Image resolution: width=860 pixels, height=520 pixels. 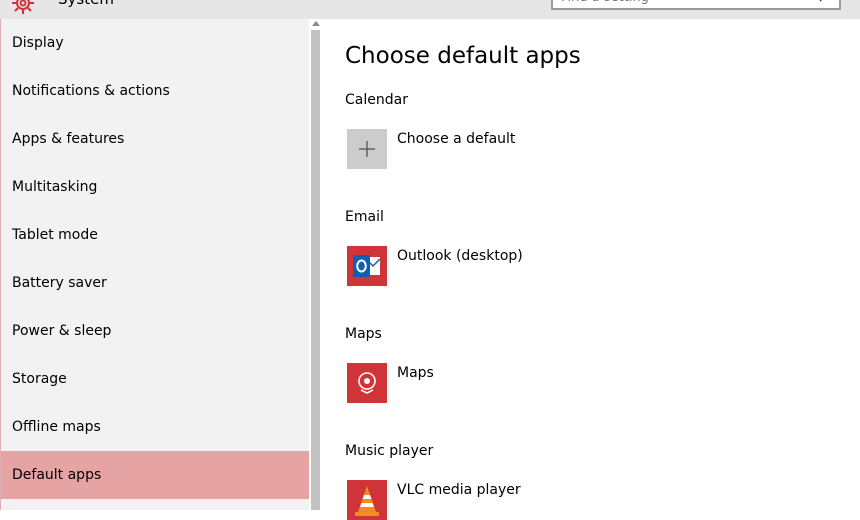 What do you see at coordinates (456, 139) in the screenshot?
I see `app-name: Choose a default` at bounding box center [456, 139].